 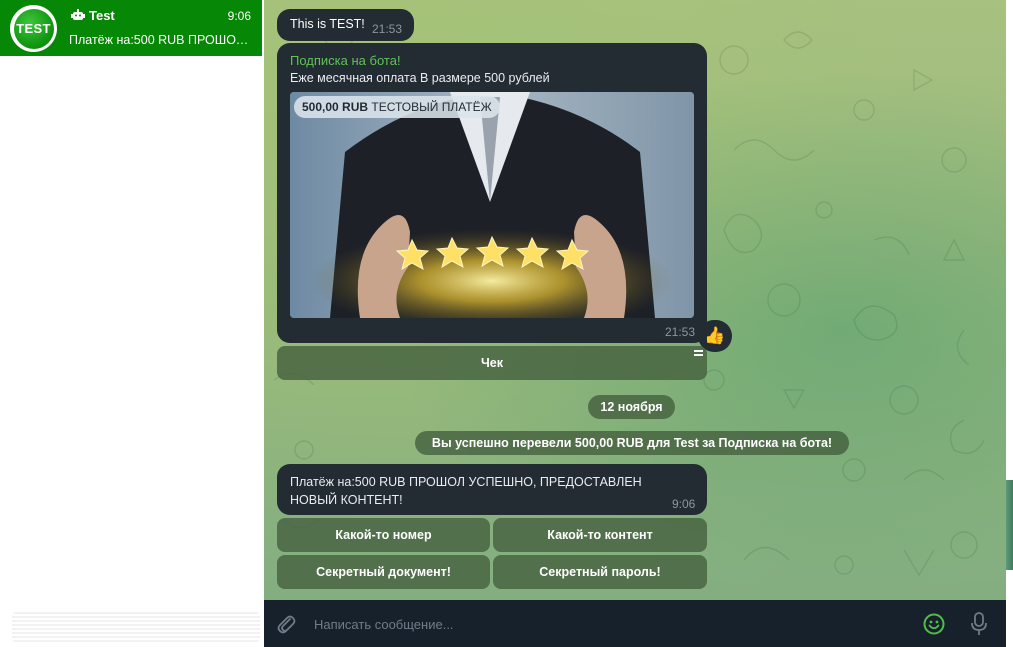 I want to click on keyboard-button-content: Какой-то контент, so click(x=600, y=535).